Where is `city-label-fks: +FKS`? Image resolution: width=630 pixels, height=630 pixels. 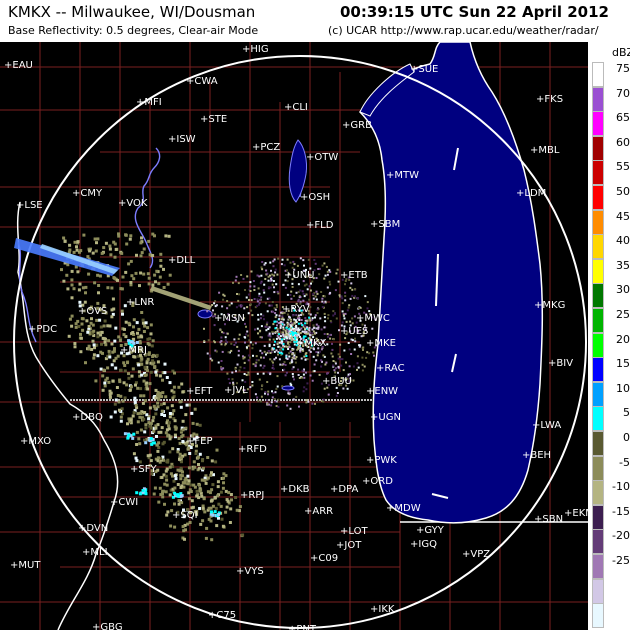
city-label-fks: +FKS is located at coordinates (549, 99).